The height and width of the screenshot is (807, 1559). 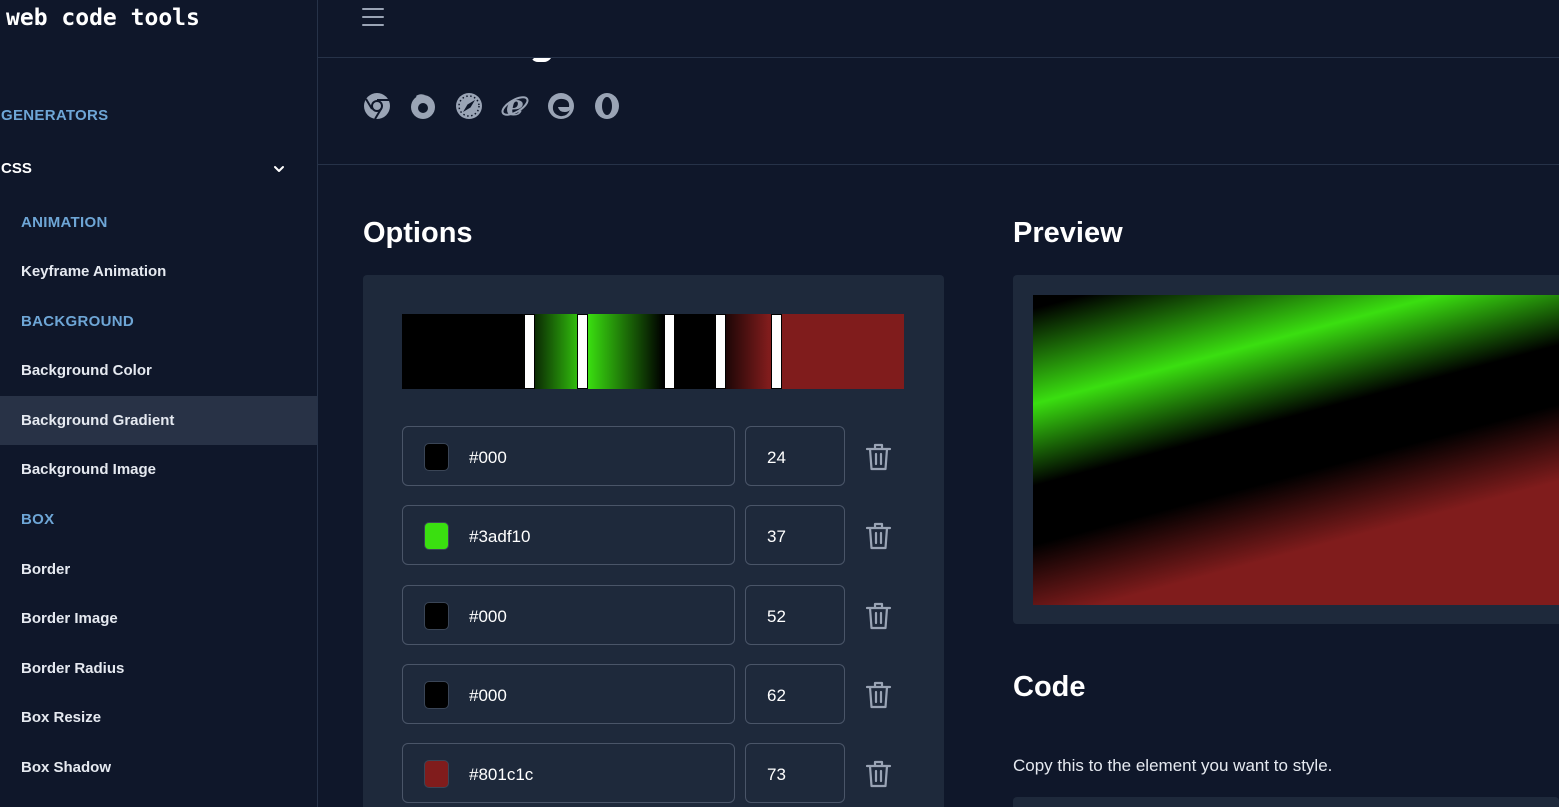 What do you see at coordinates (103, 18) in the screenshot?
I see `brand-logo: web code tools` at bounding box center [103, 18].